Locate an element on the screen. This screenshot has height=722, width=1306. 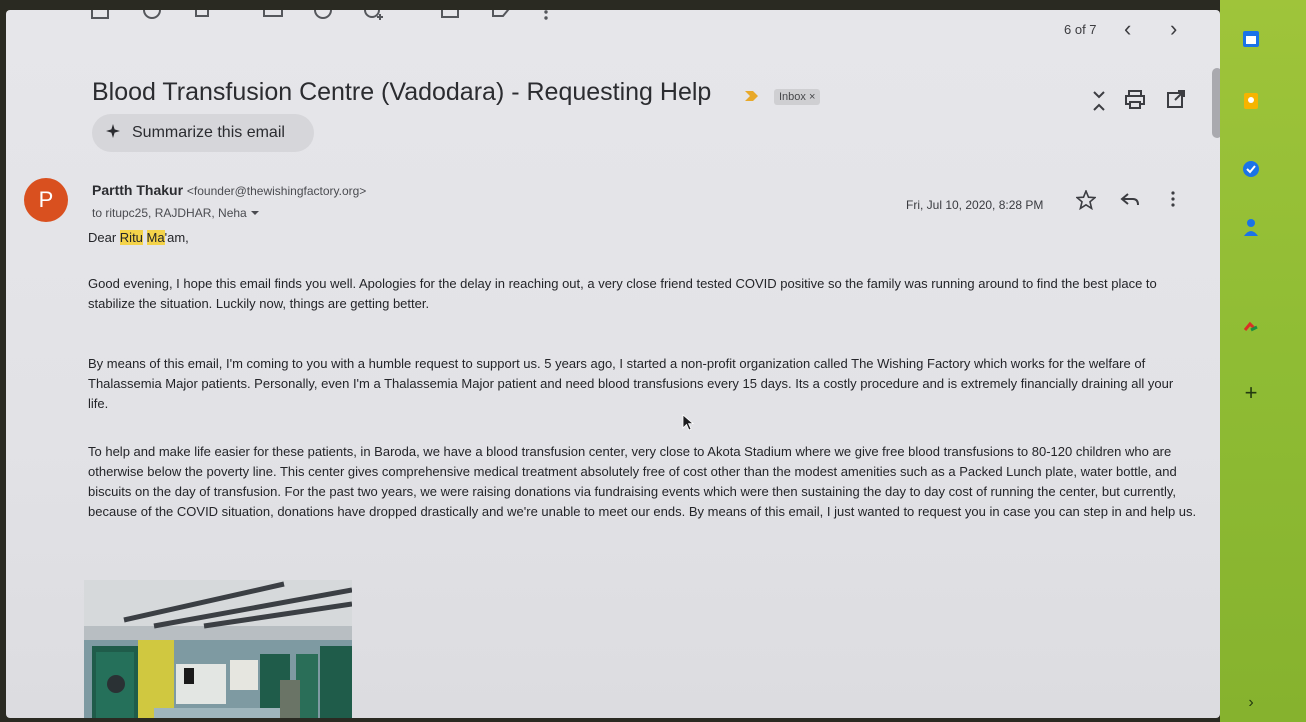
sparkle-icon is located at coordinates (113, 133).